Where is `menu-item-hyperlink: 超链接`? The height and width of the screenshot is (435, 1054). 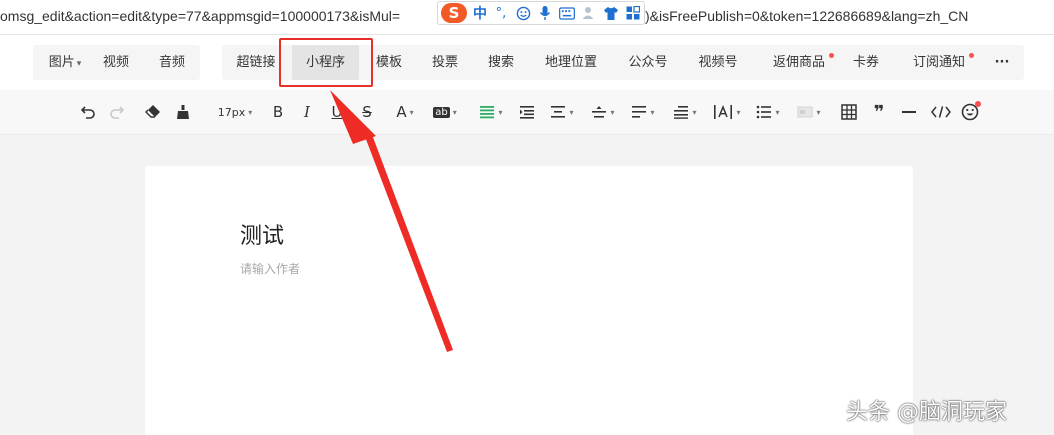
menu-item-hyperlink: 超链接 is located at coordinates (256, 62).